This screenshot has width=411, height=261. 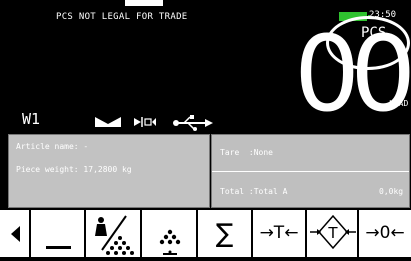 I want to click on usb-icon, so click(x=193, y=122).